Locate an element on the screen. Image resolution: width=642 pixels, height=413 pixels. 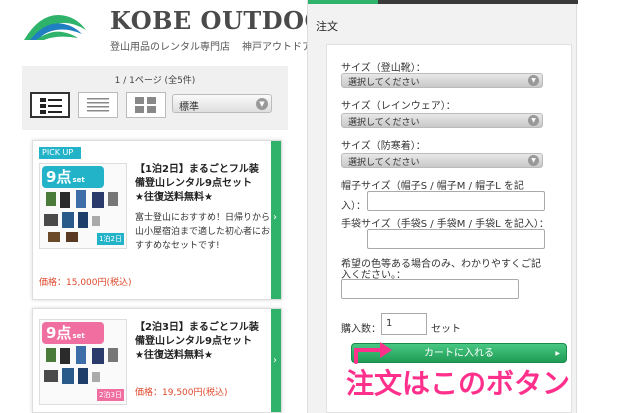
top-accent-bar is located at coordinates (443, 2).